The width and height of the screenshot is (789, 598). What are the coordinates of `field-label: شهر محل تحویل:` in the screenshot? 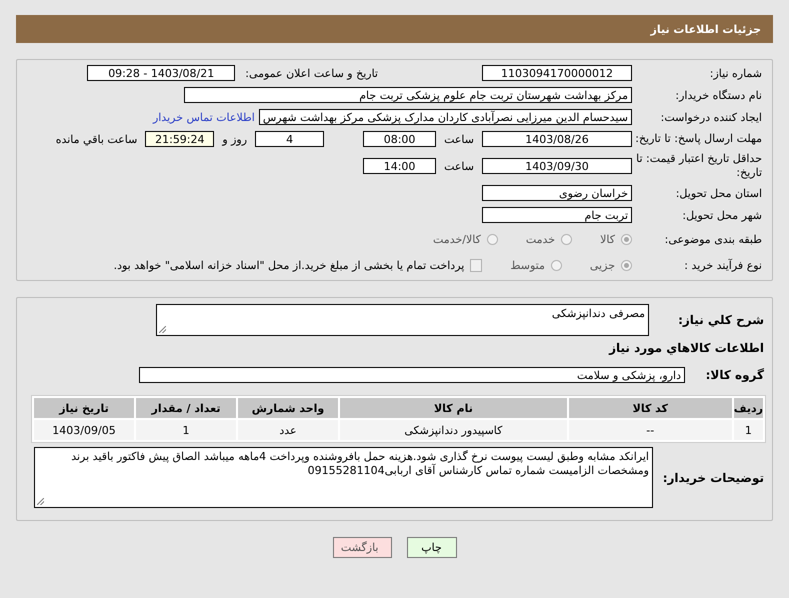 It's located at (722, 215).